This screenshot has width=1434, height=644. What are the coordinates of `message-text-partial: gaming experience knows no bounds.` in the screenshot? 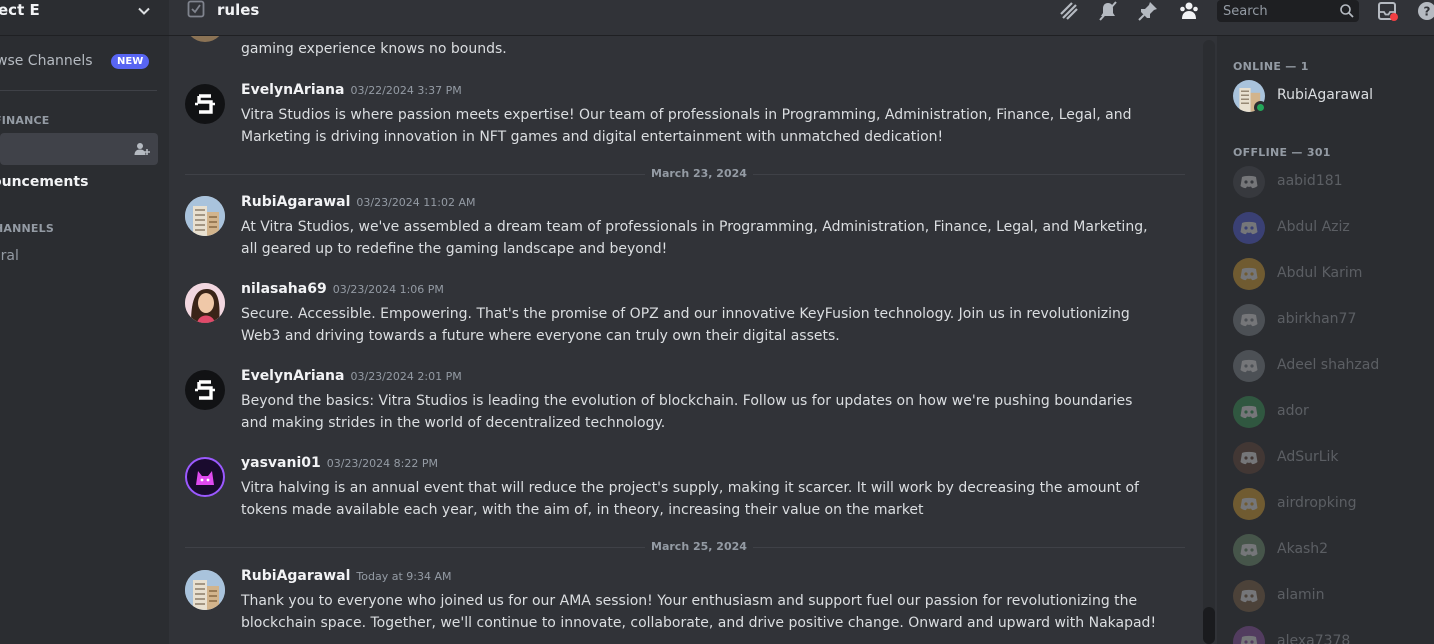 It's located at (374, 49).